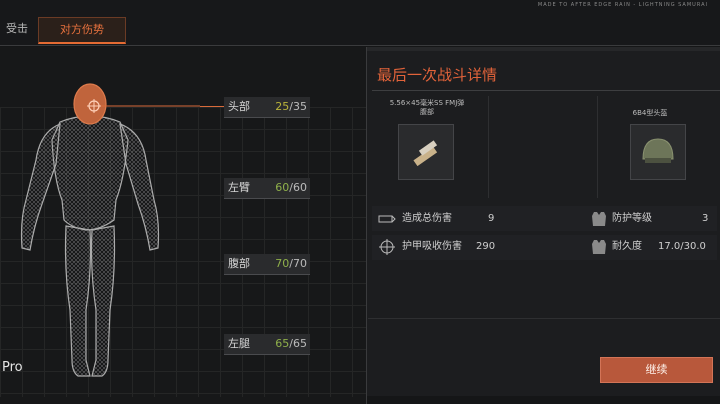 The image size is (720, 404). Describe the element at coordinates (546, 90) in the screenshot. I see `title-underline` at that location.